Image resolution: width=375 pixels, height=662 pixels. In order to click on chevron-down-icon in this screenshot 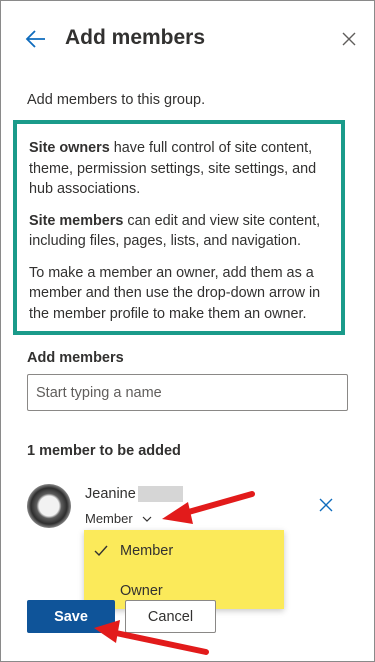, I will do `click(147, 519)`.